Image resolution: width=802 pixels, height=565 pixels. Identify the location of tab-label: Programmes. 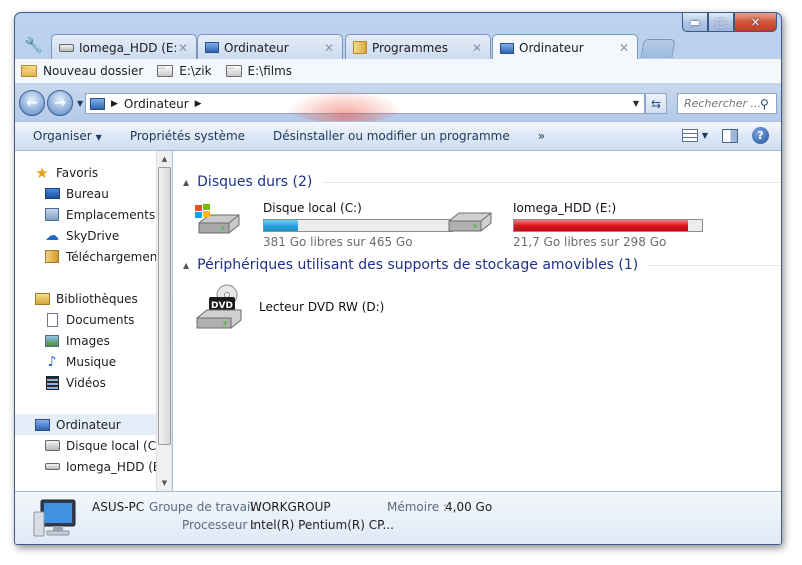
(410, 47).